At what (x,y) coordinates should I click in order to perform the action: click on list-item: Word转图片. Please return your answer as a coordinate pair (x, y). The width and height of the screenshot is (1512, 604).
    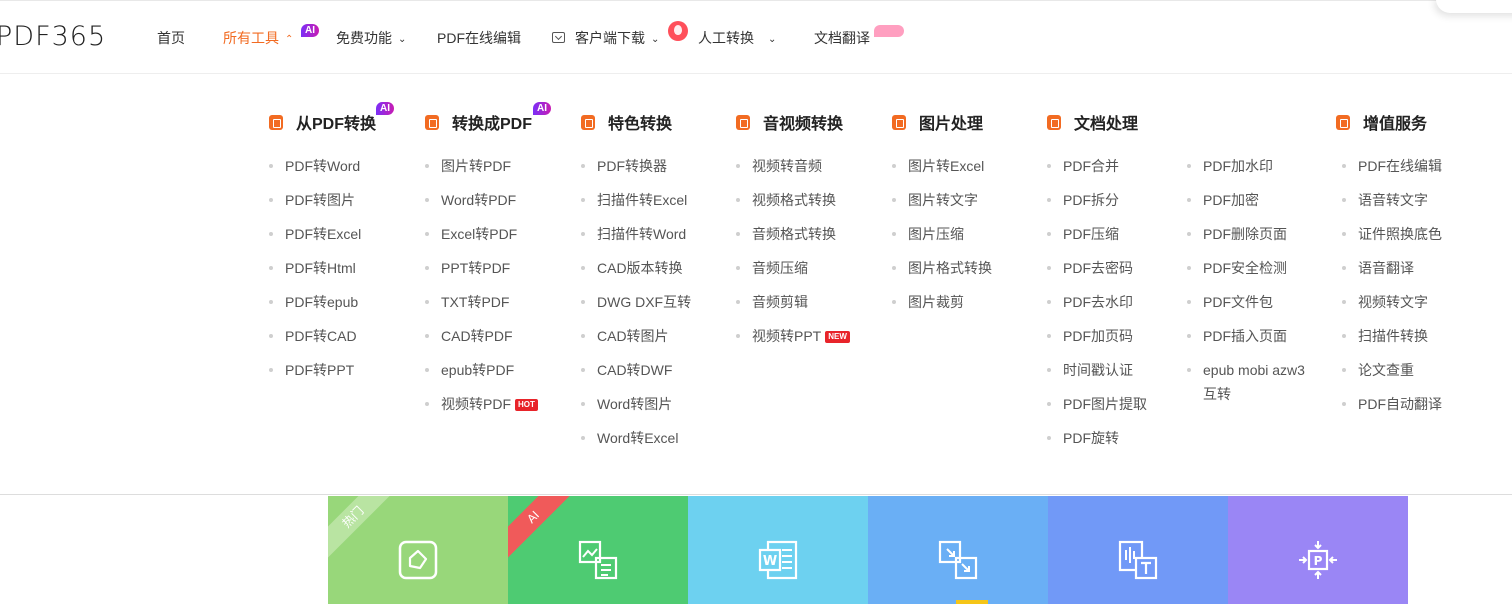
    Looking at the image, I should click on (636, 404).